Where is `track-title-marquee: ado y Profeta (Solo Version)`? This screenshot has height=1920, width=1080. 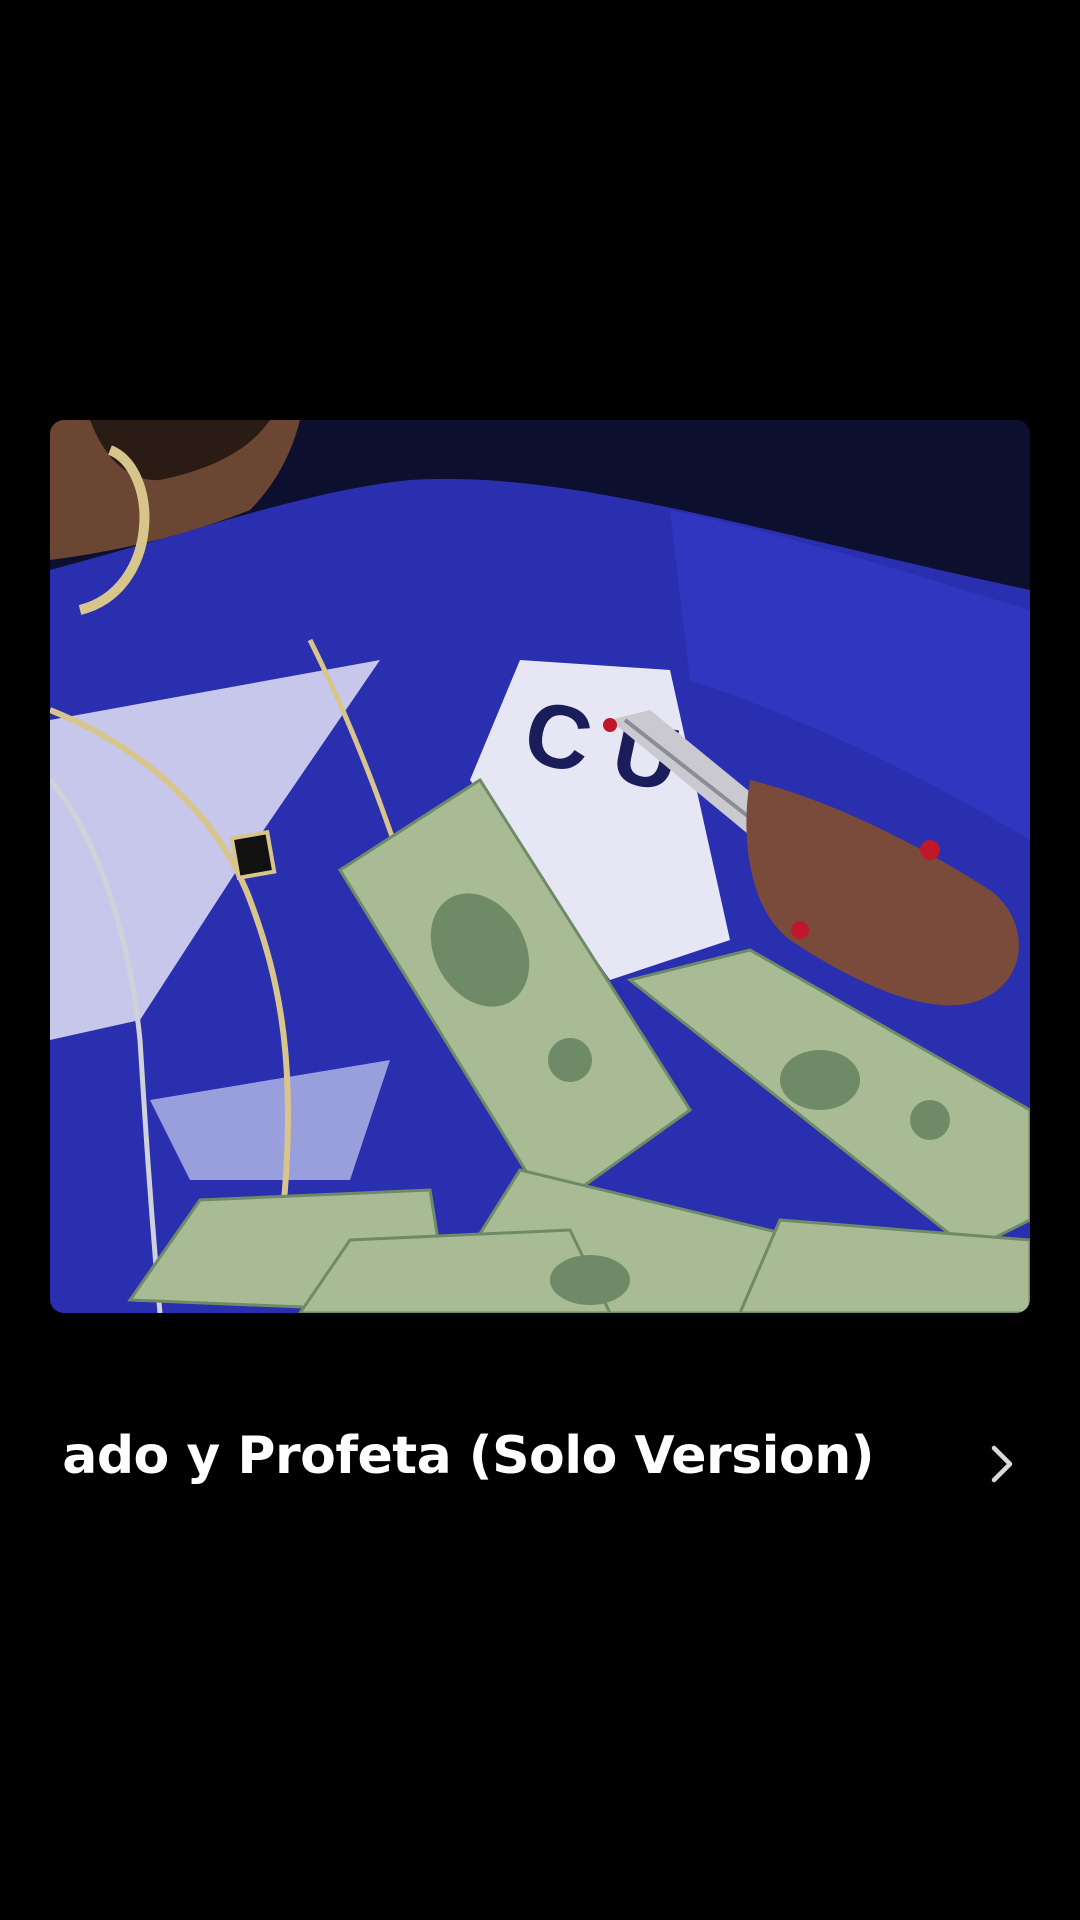 track-title-marquee: ado y Profeta (Solo Version) is located at coordinates (500, 1450).